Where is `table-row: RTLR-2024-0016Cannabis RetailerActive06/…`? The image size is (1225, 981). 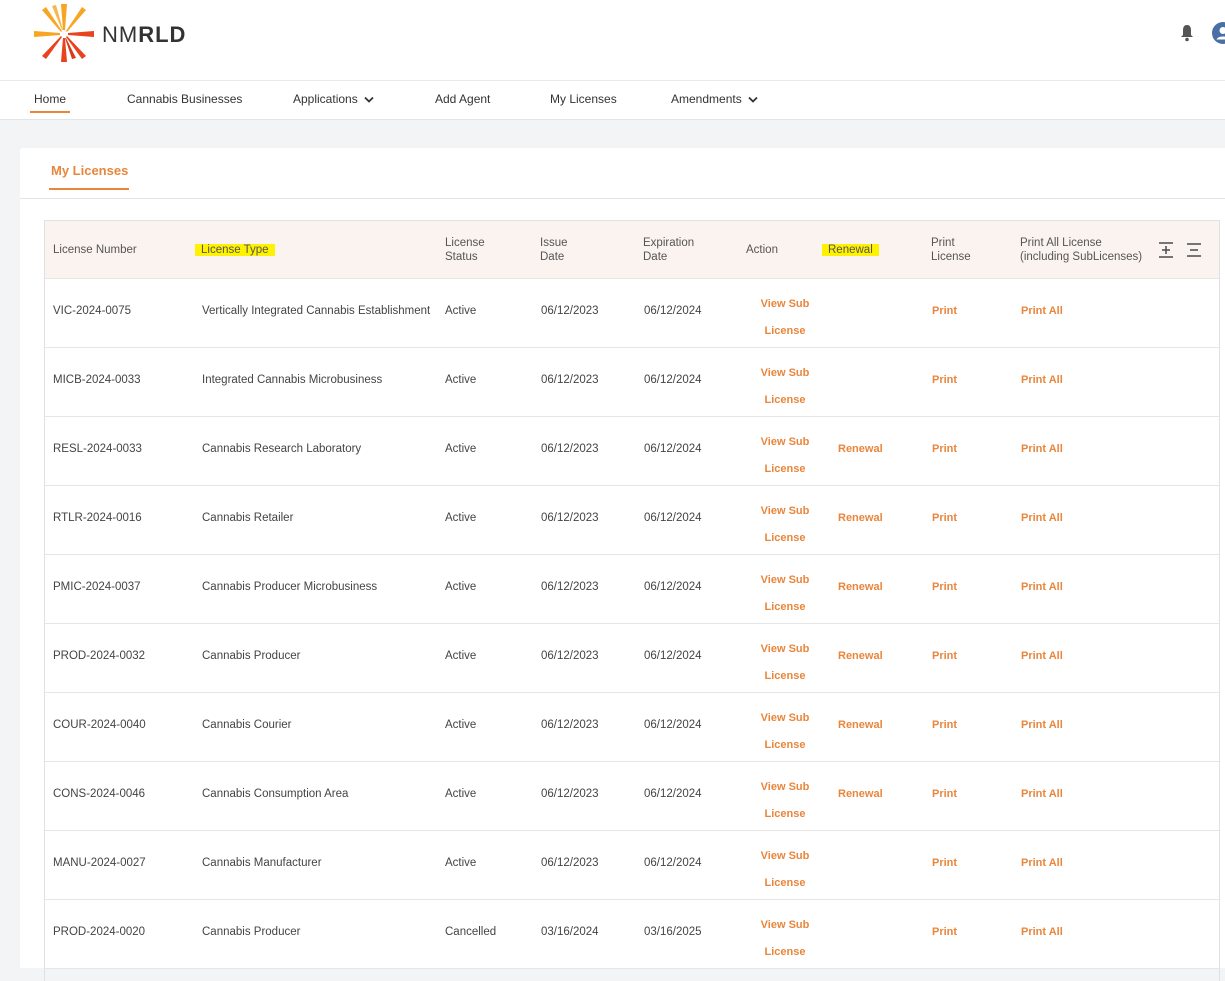
table-row: RTLR-2024-0016Cannabis RetailerActive06/… is located at coordinates (632, 520).